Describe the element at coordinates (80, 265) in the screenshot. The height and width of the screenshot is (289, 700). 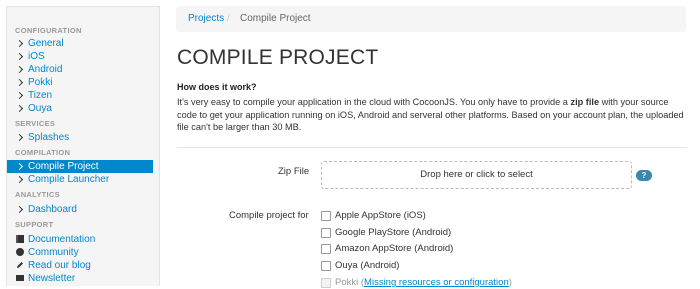
I see `sidebar-item-blog: Read our blog` at that location.